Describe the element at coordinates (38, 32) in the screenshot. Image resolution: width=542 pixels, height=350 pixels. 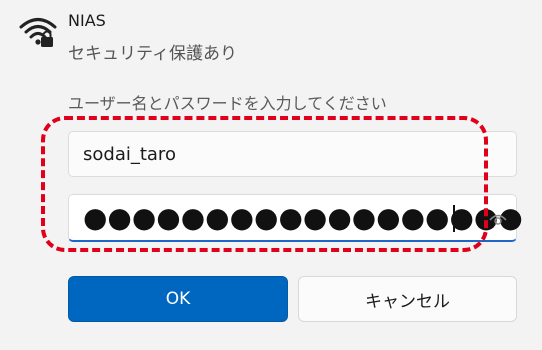
I see `wifi-lock-icon` at that location.